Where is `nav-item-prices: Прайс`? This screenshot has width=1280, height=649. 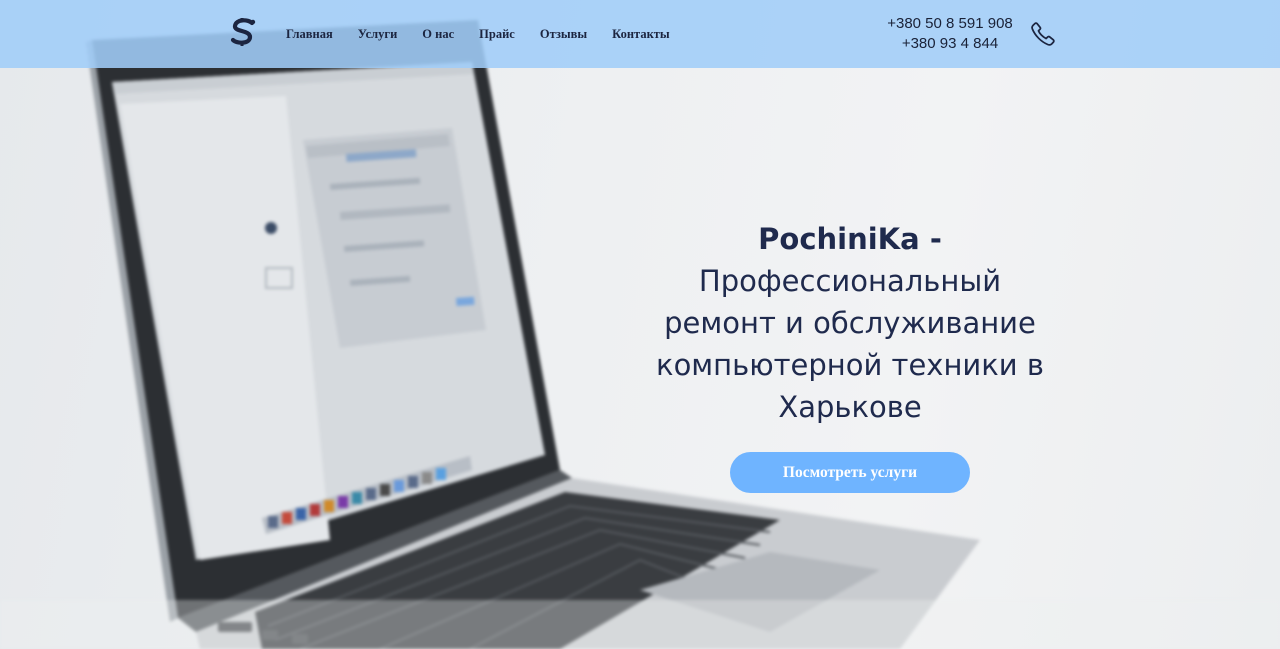
nav-item-prices: Прайс is located at coordinates (497, 34).